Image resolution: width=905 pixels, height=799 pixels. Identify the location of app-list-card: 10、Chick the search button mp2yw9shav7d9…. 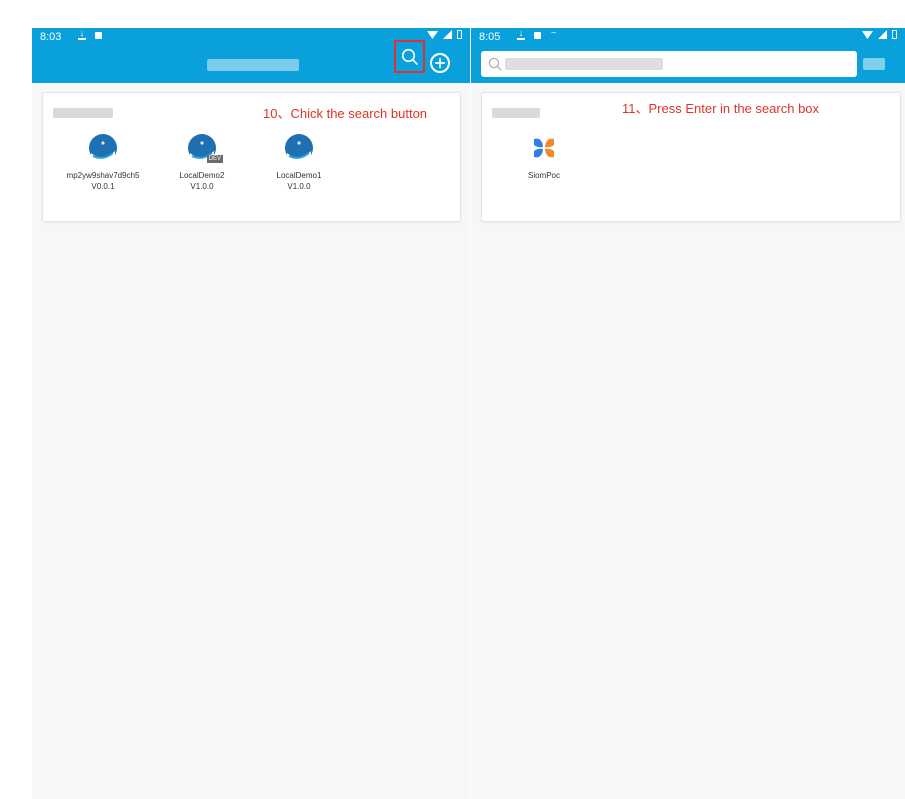
(251, 157).